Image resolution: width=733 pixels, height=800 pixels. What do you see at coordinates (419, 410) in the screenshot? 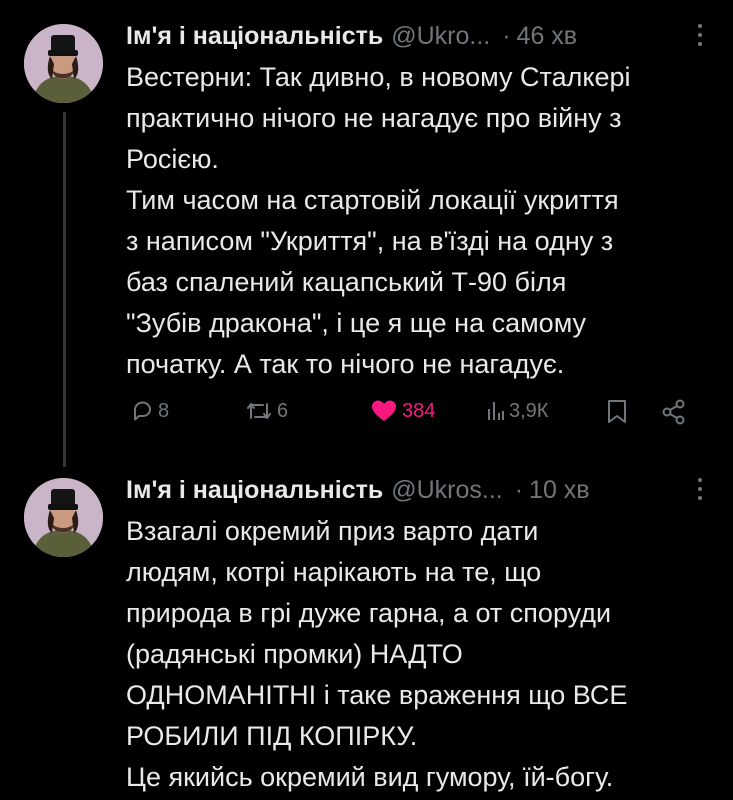
I see `like-count: 384` at bounding box center [419, 410].